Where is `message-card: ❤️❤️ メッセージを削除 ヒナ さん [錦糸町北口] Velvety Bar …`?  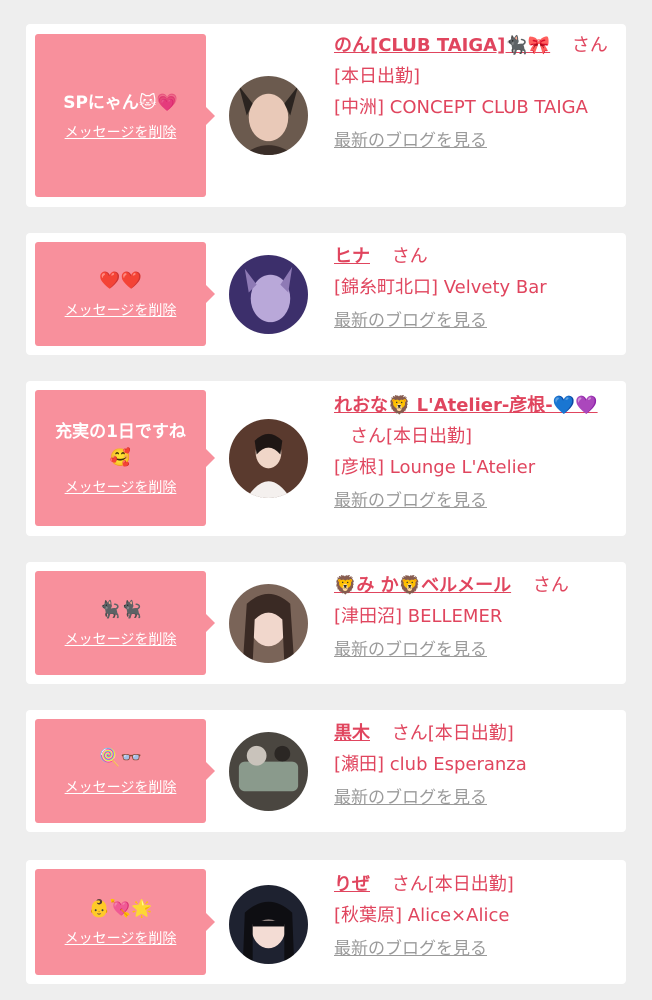 message-card: ❤️❤️ メッセージを削除 ヒナ さん [錦糸町北口] Velvety Bar … is located at coordinates (326, 294).